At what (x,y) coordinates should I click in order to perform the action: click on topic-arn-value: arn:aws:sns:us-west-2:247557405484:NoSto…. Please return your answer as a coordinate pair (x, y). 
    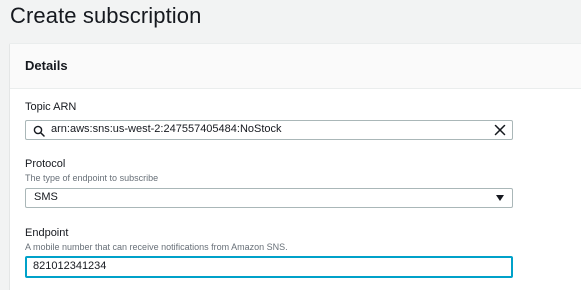
    Looking at the image, I should click on (166, 129).